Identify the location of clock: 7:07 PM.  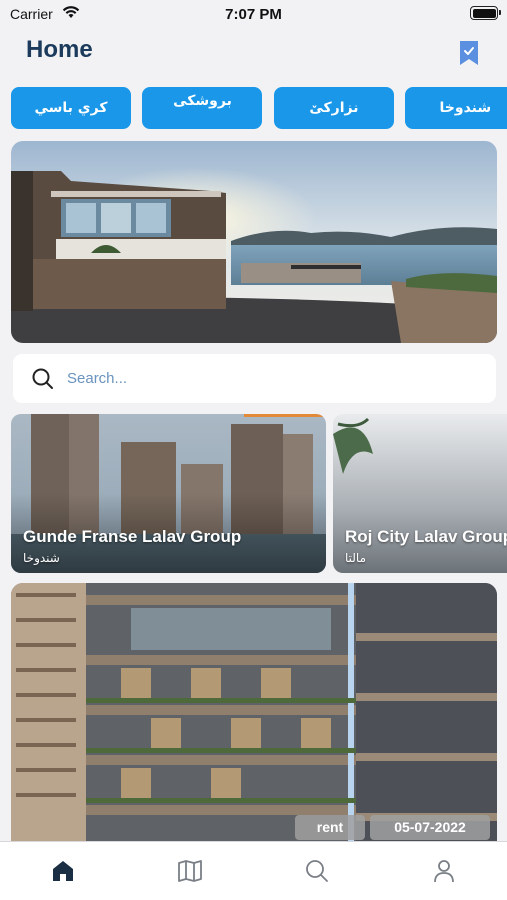
(253, 14).